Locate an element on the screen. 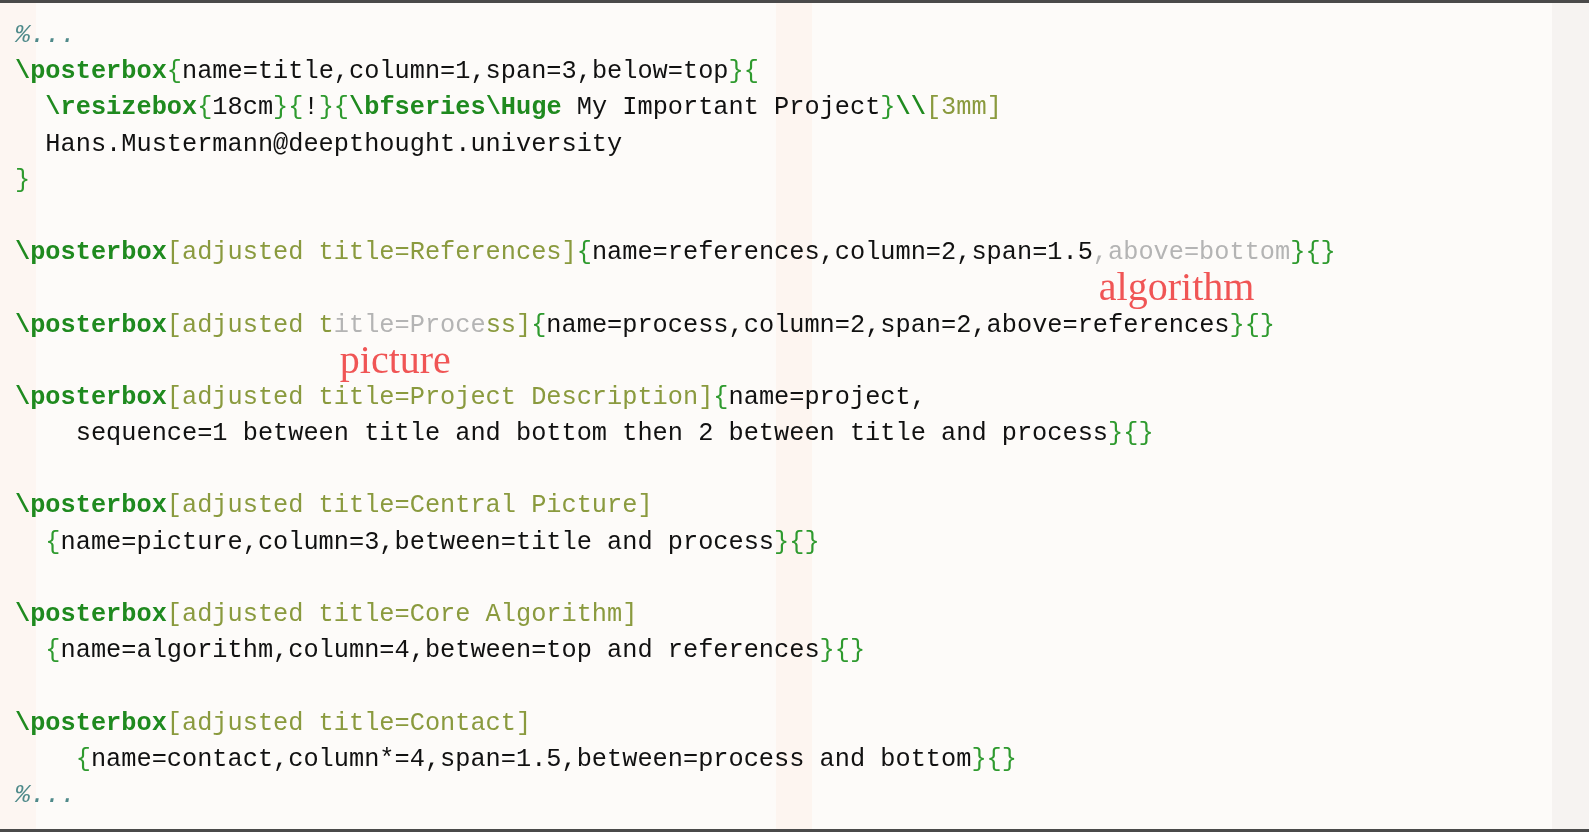  option-text: [adjusted title=Central Picture] is located at coordinates (409, 506).